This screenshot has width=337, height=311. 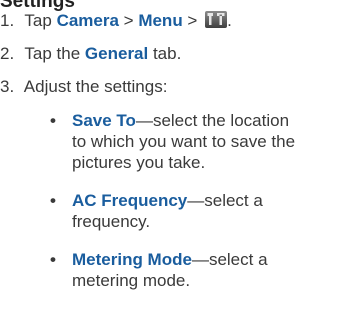 I want to click on metering-mode-label: Metering Mode, so click(x=132, y=259).